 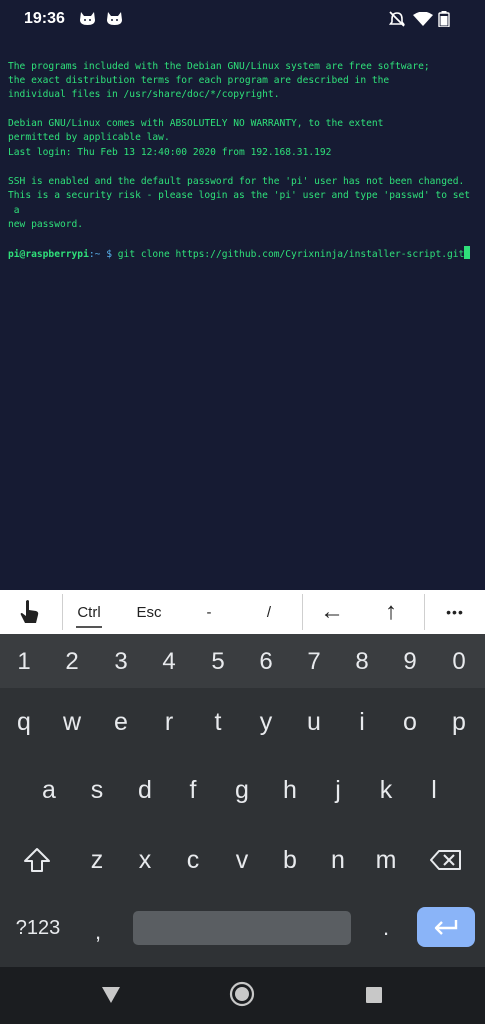 What do you see at coordinates (218, 662) in the screenshot?
I see `key-5: 5` at bounding box center [218, 662].